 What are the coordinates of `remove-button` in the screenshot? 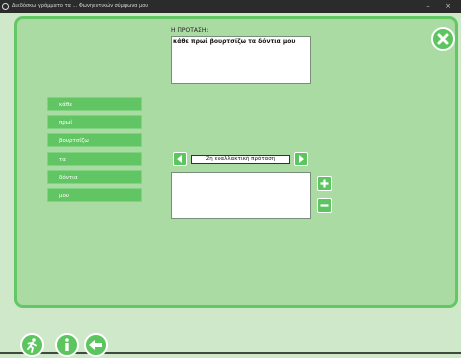 It's located at (324, 205).